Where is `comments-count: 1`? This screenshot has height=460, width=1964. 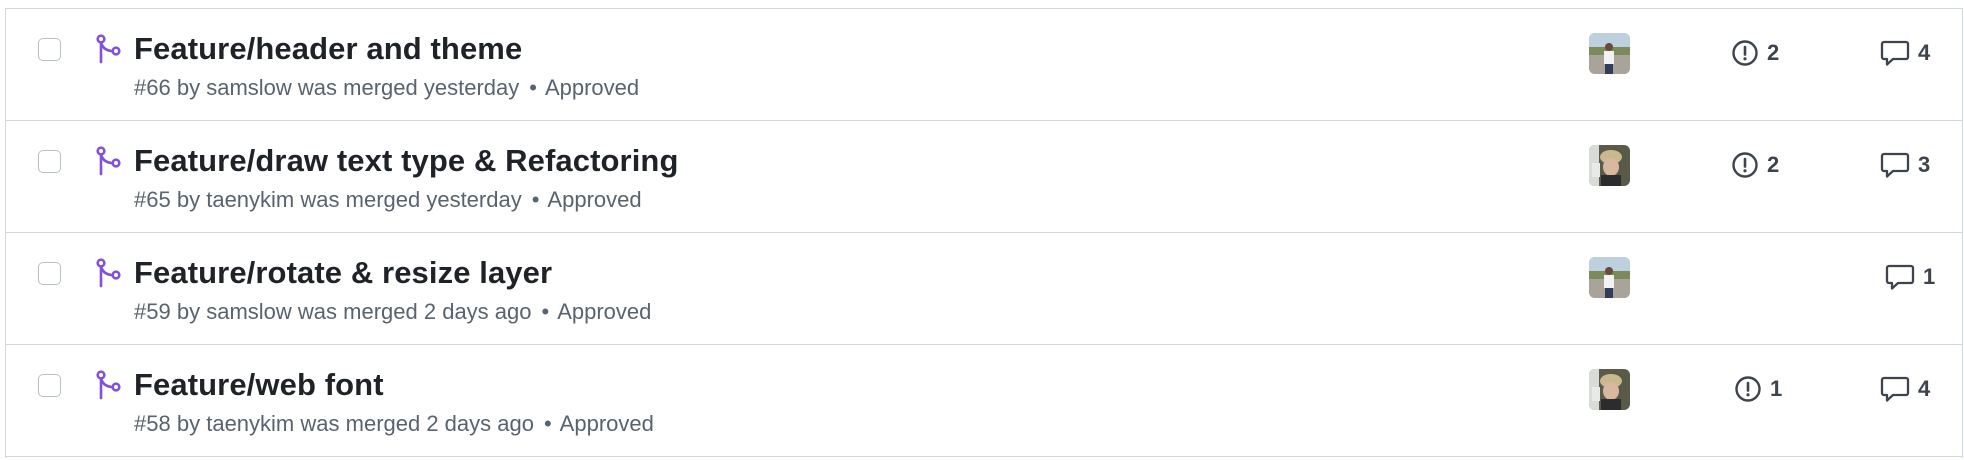 comments-count: 1 is located at coordinates (1929, 276).